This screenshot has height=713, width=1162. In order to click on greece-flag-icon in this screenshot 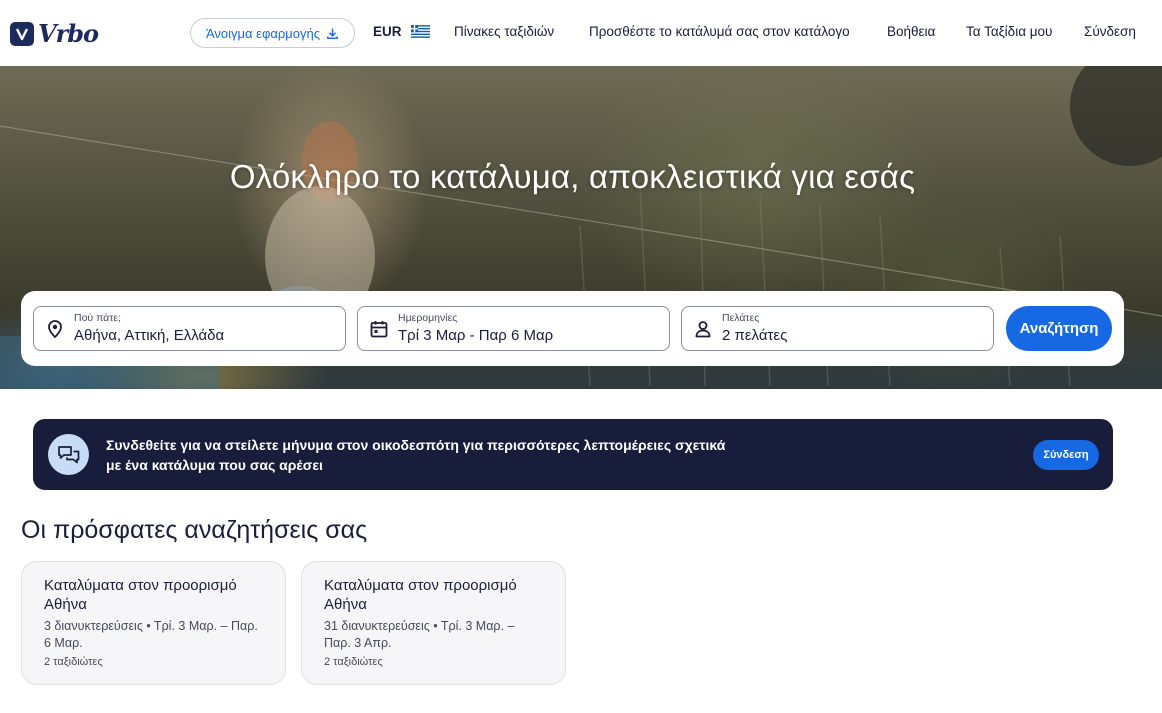, I will do `click(420, 31)`.